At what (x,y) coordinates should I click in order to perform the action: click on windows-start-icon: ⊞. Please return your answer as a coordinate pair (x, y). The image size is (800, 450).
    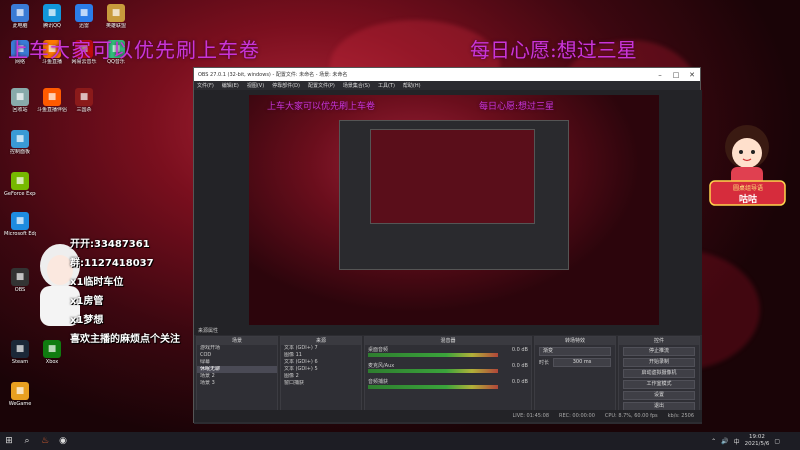
    Looking at the image, I should click on (9, 441).